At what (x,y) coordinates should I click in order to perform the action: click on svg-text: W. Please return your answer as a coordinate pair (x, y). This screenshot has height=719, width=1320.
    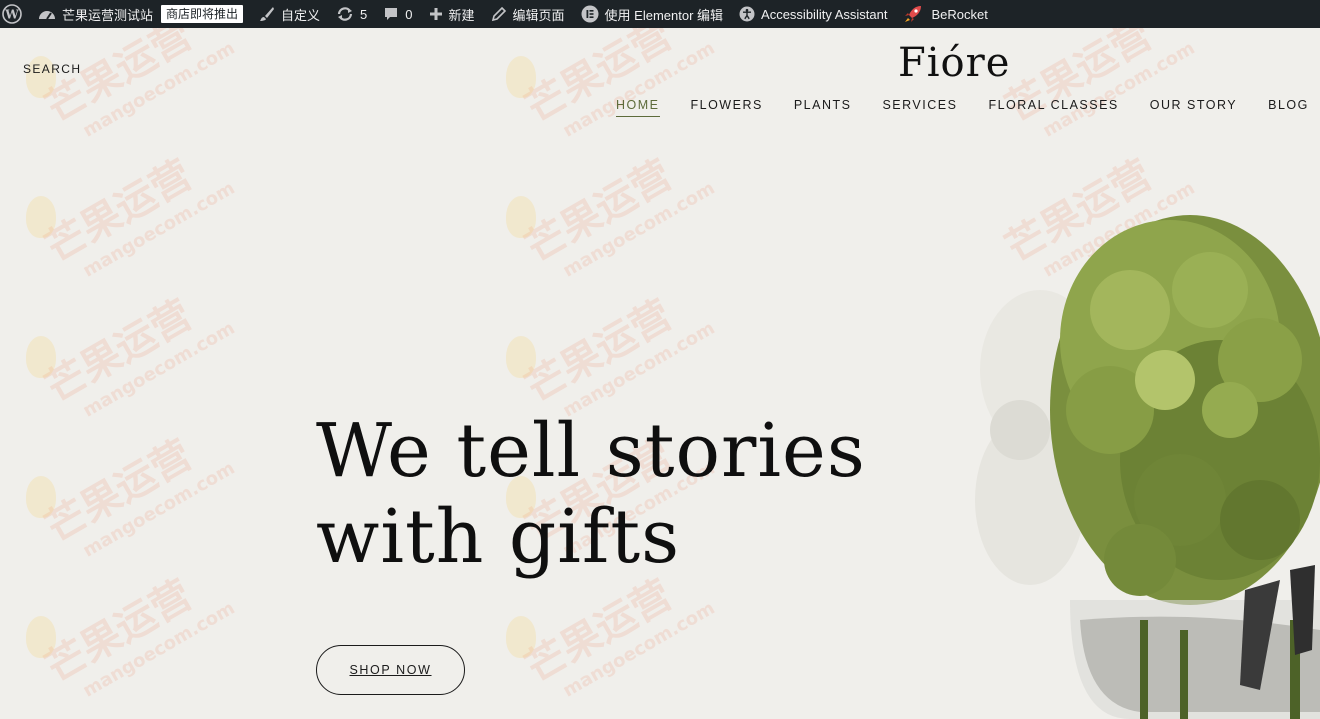
    Looking at the image, I should click on (11, 15).